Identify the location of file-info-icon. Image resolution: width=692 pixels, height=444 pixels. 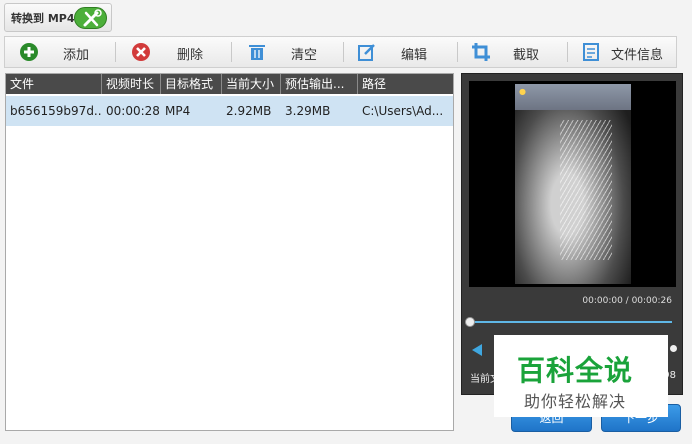
(591, 52).